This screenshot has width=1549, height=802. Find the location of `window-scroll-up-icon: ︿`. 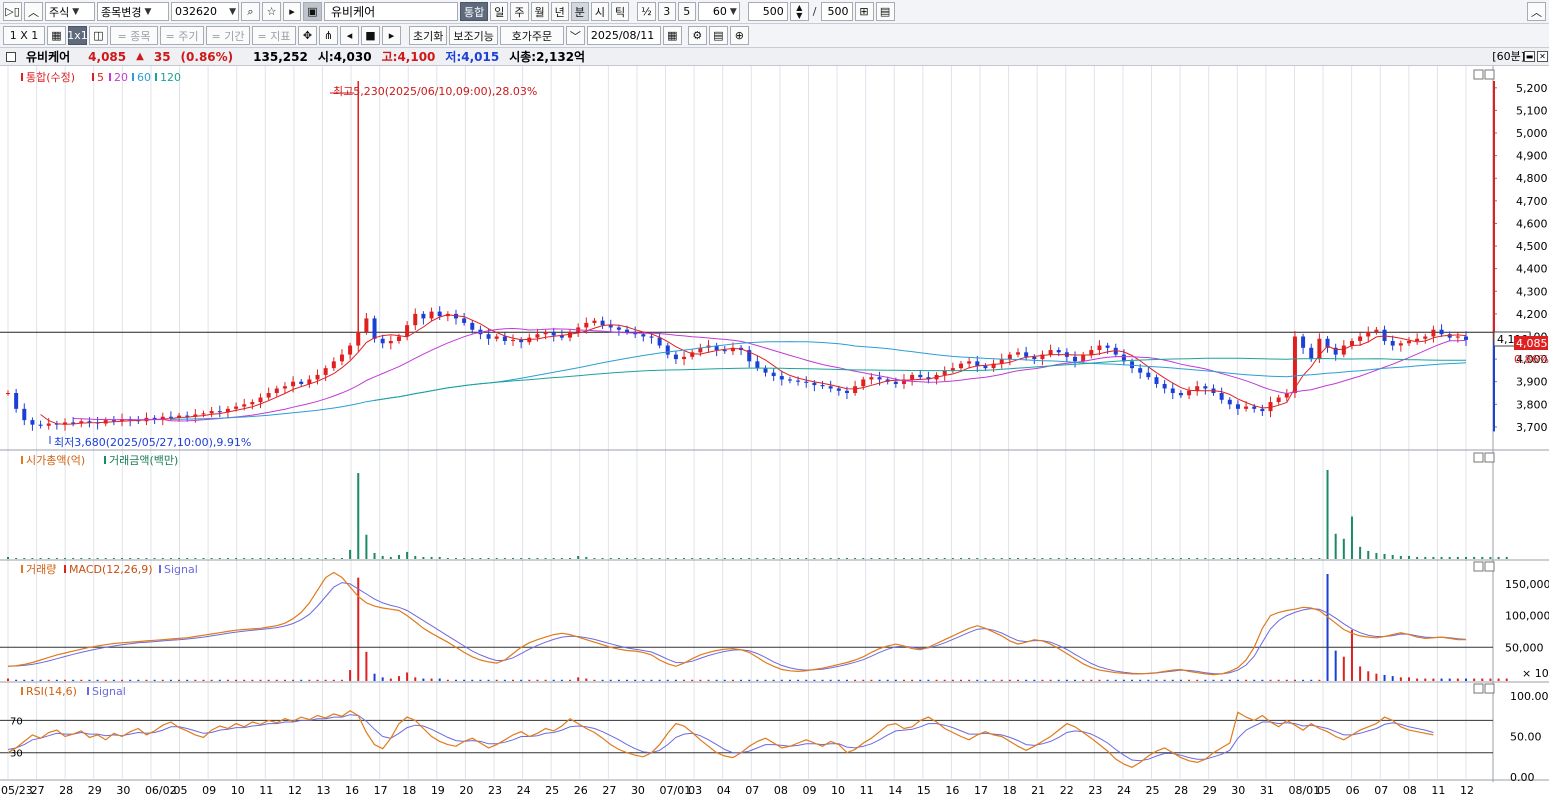

window-scroll-up-icon: ︿ is located at coordinates (1536, 11).